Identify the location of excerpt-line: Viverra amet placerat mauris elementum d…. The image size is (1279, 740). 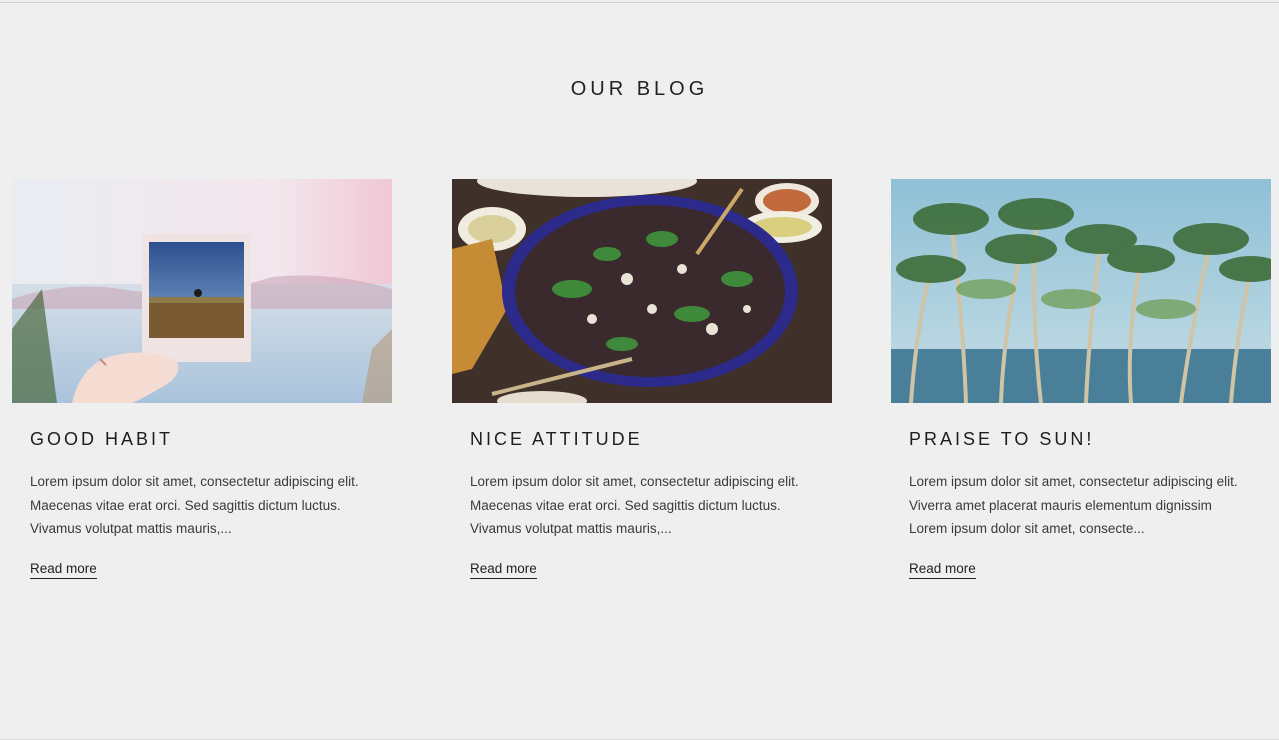
(1060, 505).